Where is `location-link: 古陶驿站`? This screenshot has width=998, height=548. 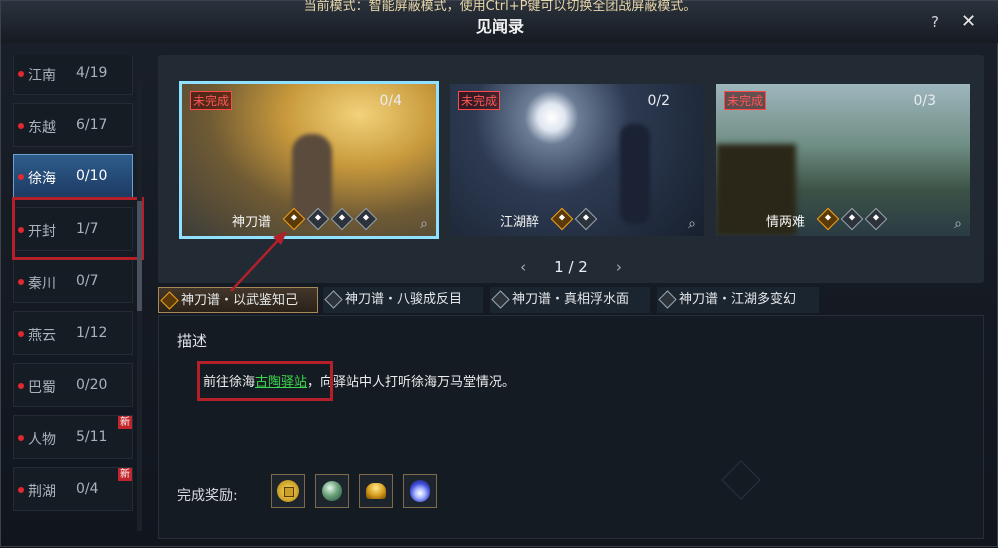
location-link: 古陶驿站 is located at coordinates (281, 382).